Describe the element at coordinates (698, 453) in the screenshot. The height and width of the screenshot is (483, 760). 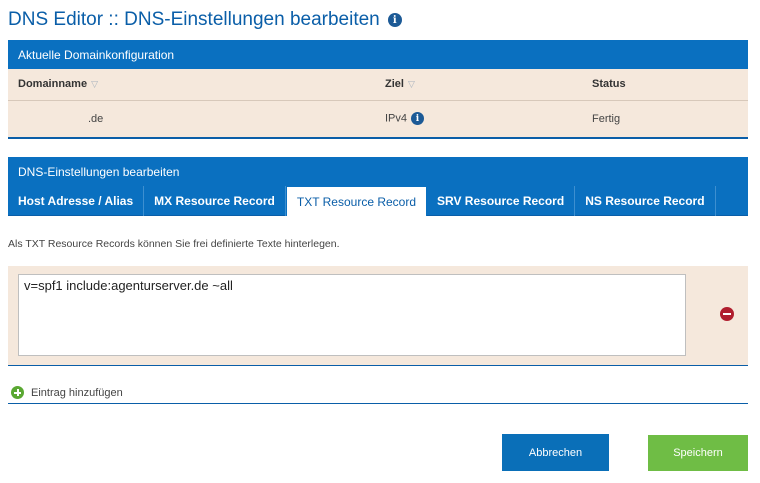
I see `save-button: Speichern` at that location.